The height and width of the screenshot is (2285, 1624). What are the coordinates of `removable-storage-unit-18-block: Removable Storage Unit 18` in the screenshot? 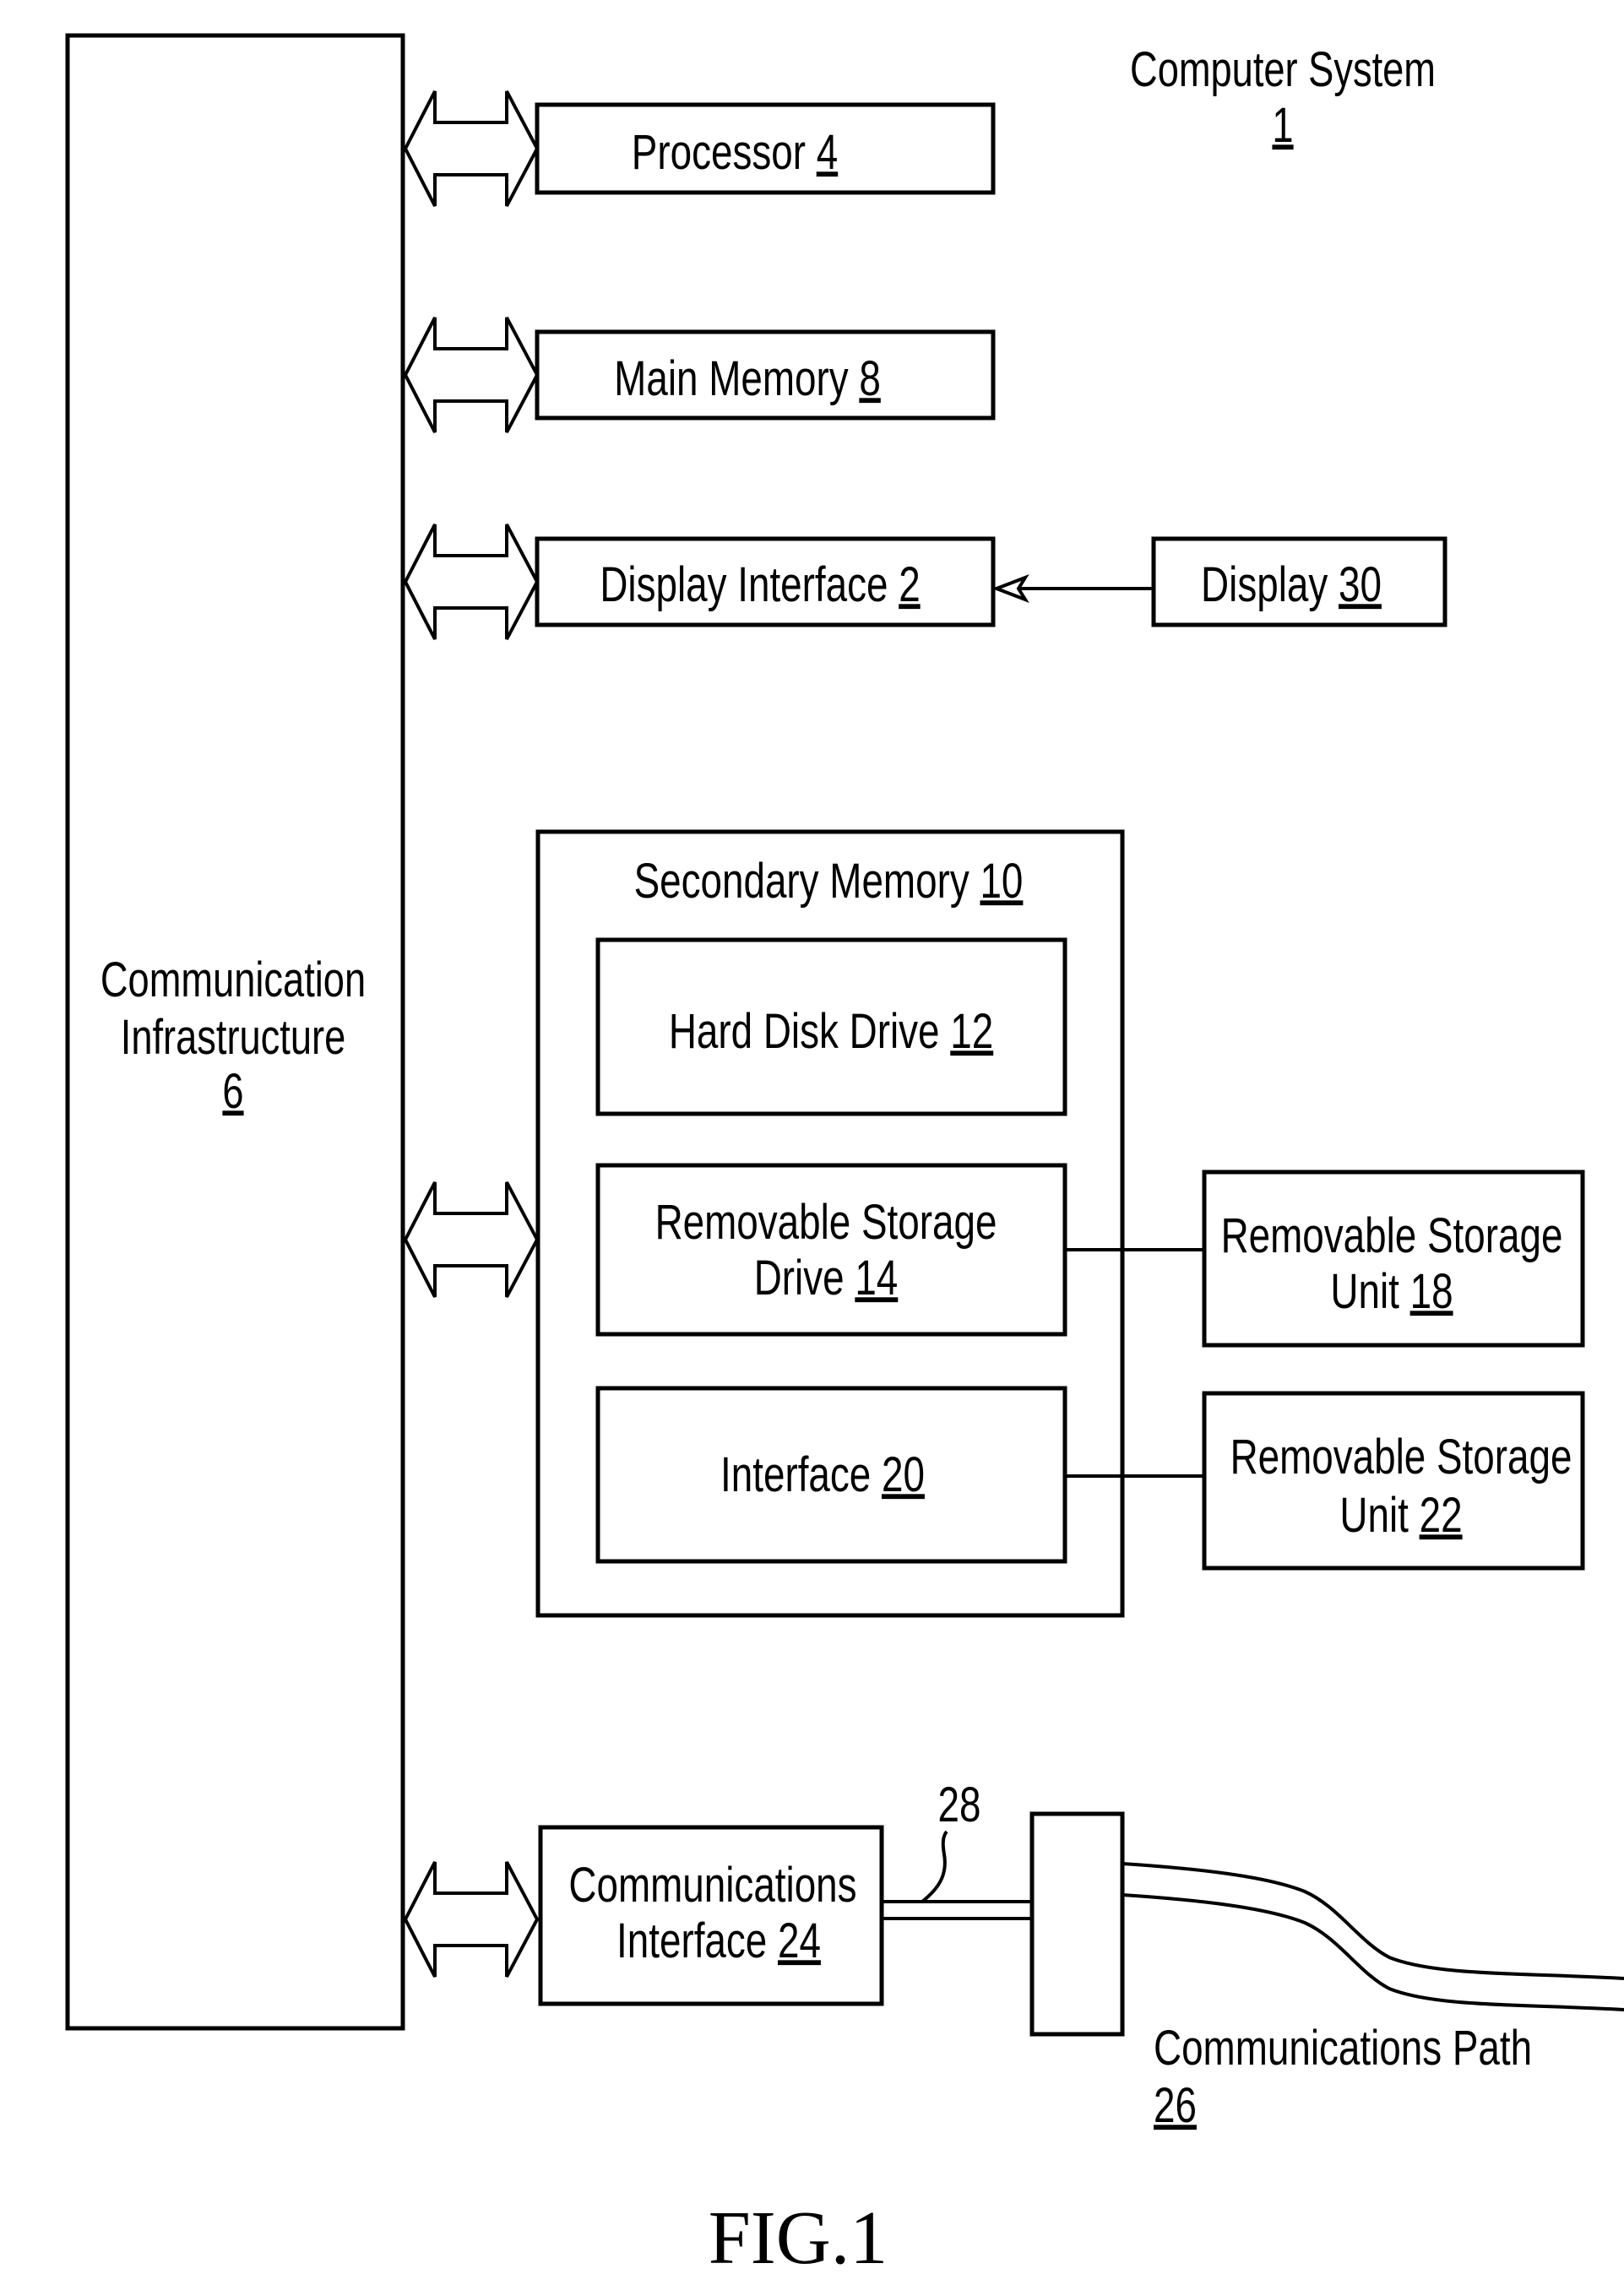 It's located at (1393, 1259).